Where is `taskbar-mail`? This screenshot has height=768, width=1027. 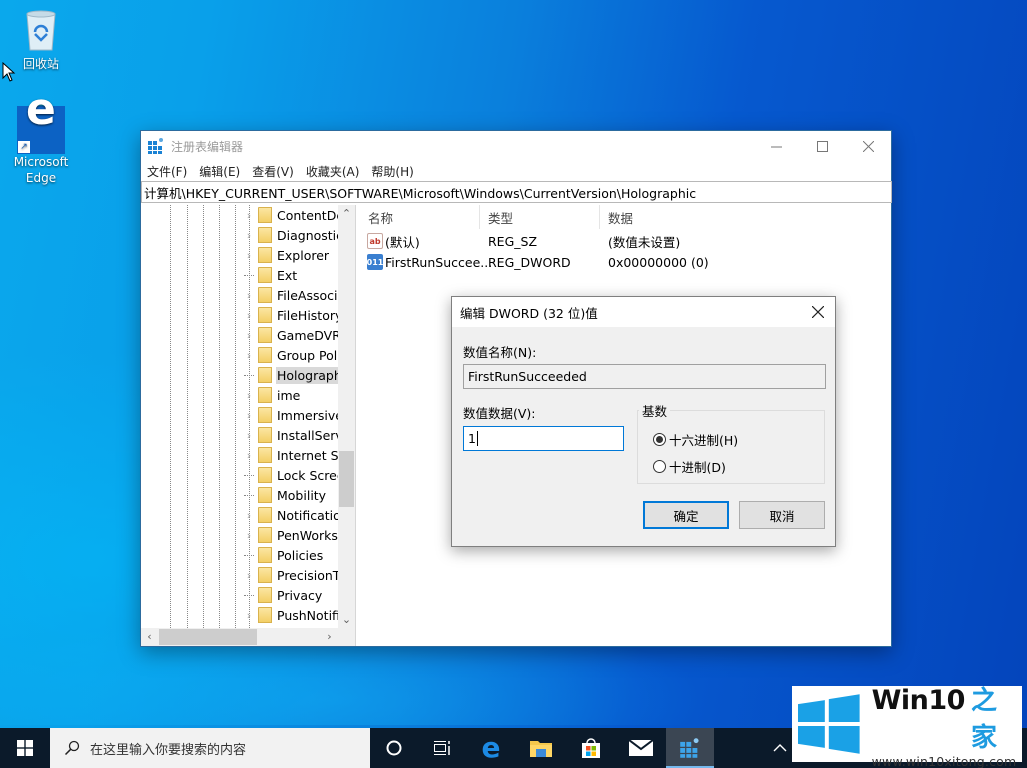 taskbar-mail is located at coordinates (641, 748).